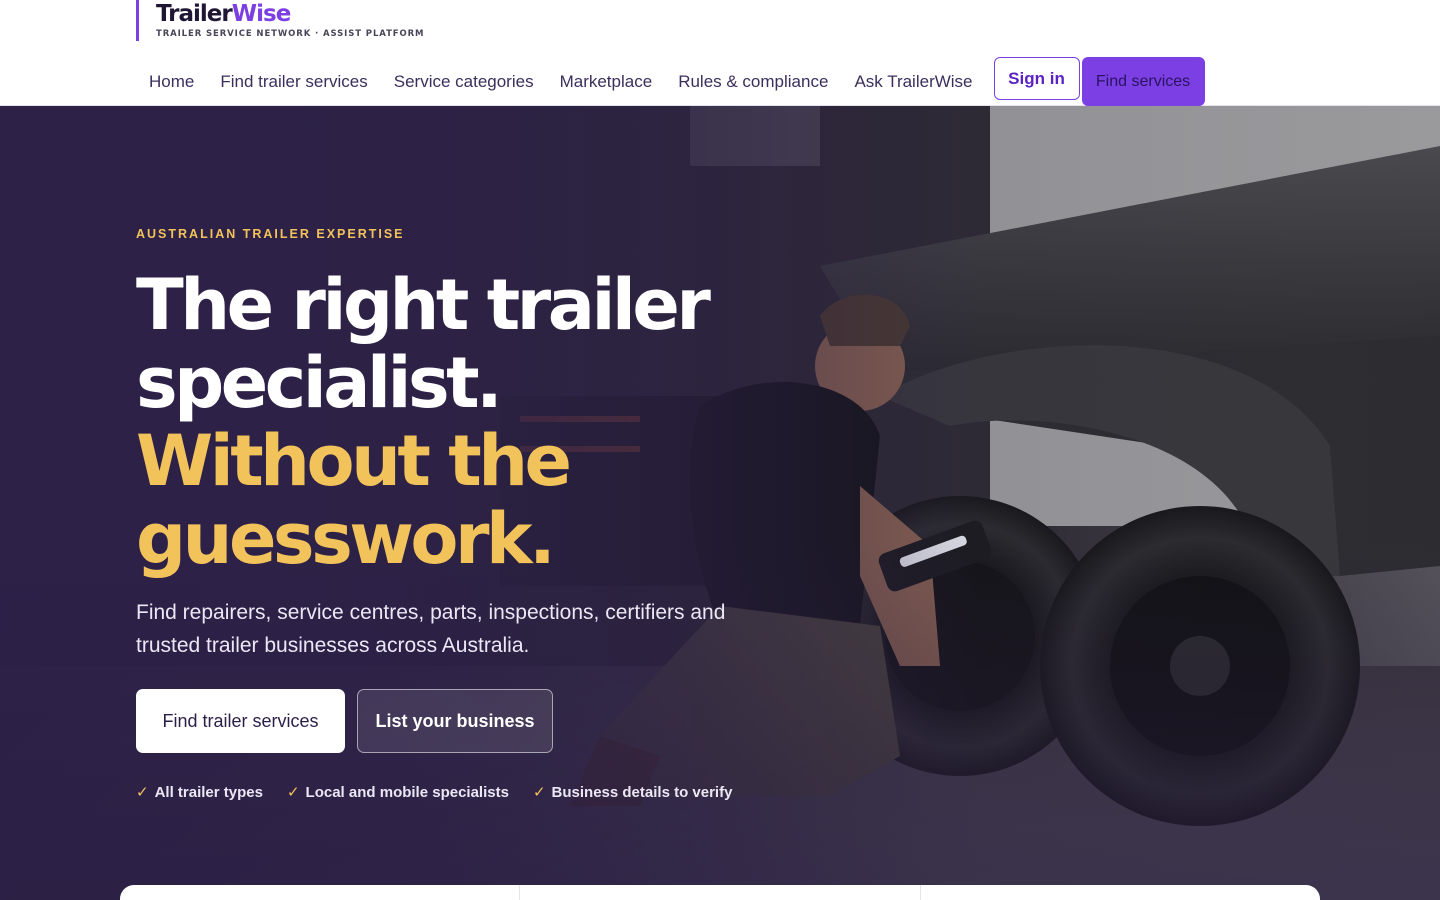 Image resolution: width=1440 pixels, height=900 pixels. Describe the element at coordinates (1036, 78) in the screenshot. I see `sign-in-button: Sign in` at that location.